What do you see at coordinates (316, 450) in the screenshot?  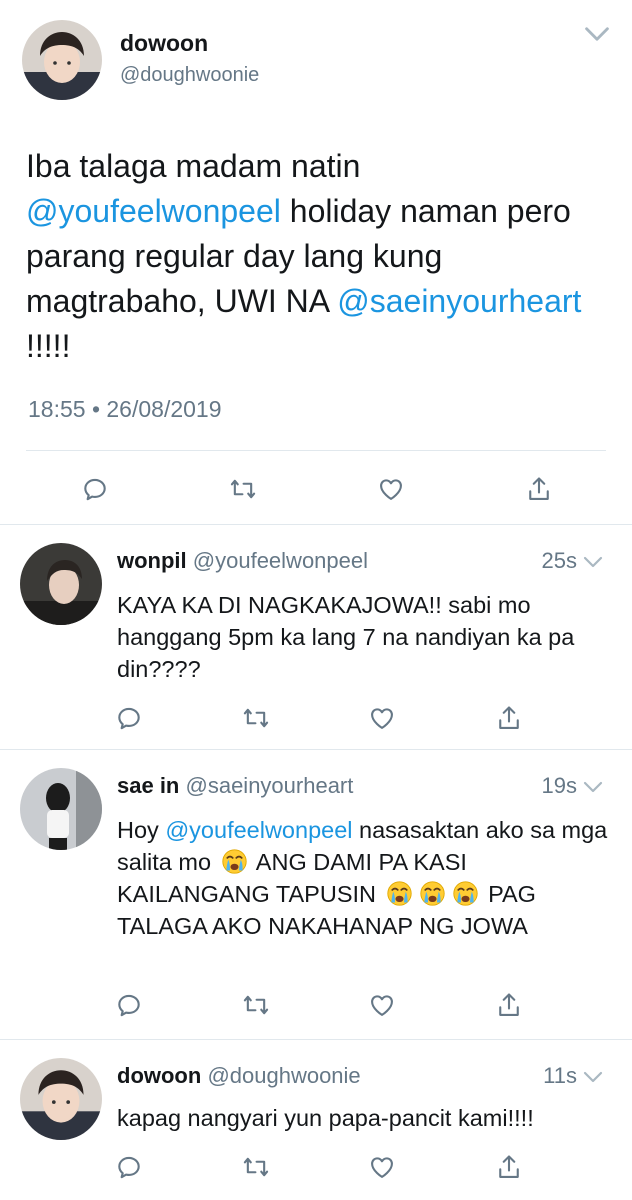 I see `divider` at bounding box center [316, 450].